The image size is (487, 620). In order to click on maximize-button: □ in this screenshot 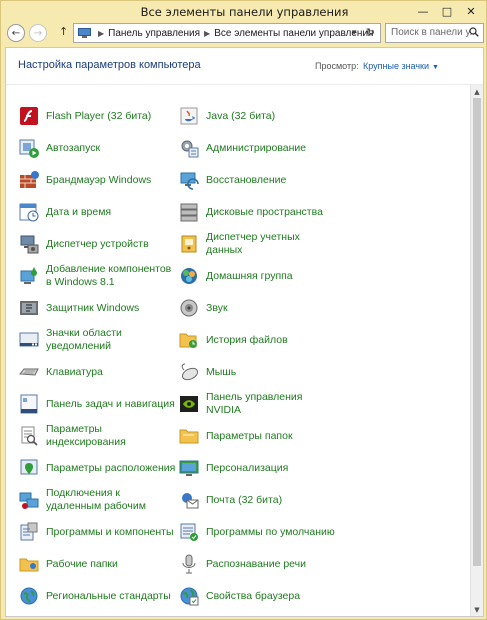, I will do `click(447, 11)`.